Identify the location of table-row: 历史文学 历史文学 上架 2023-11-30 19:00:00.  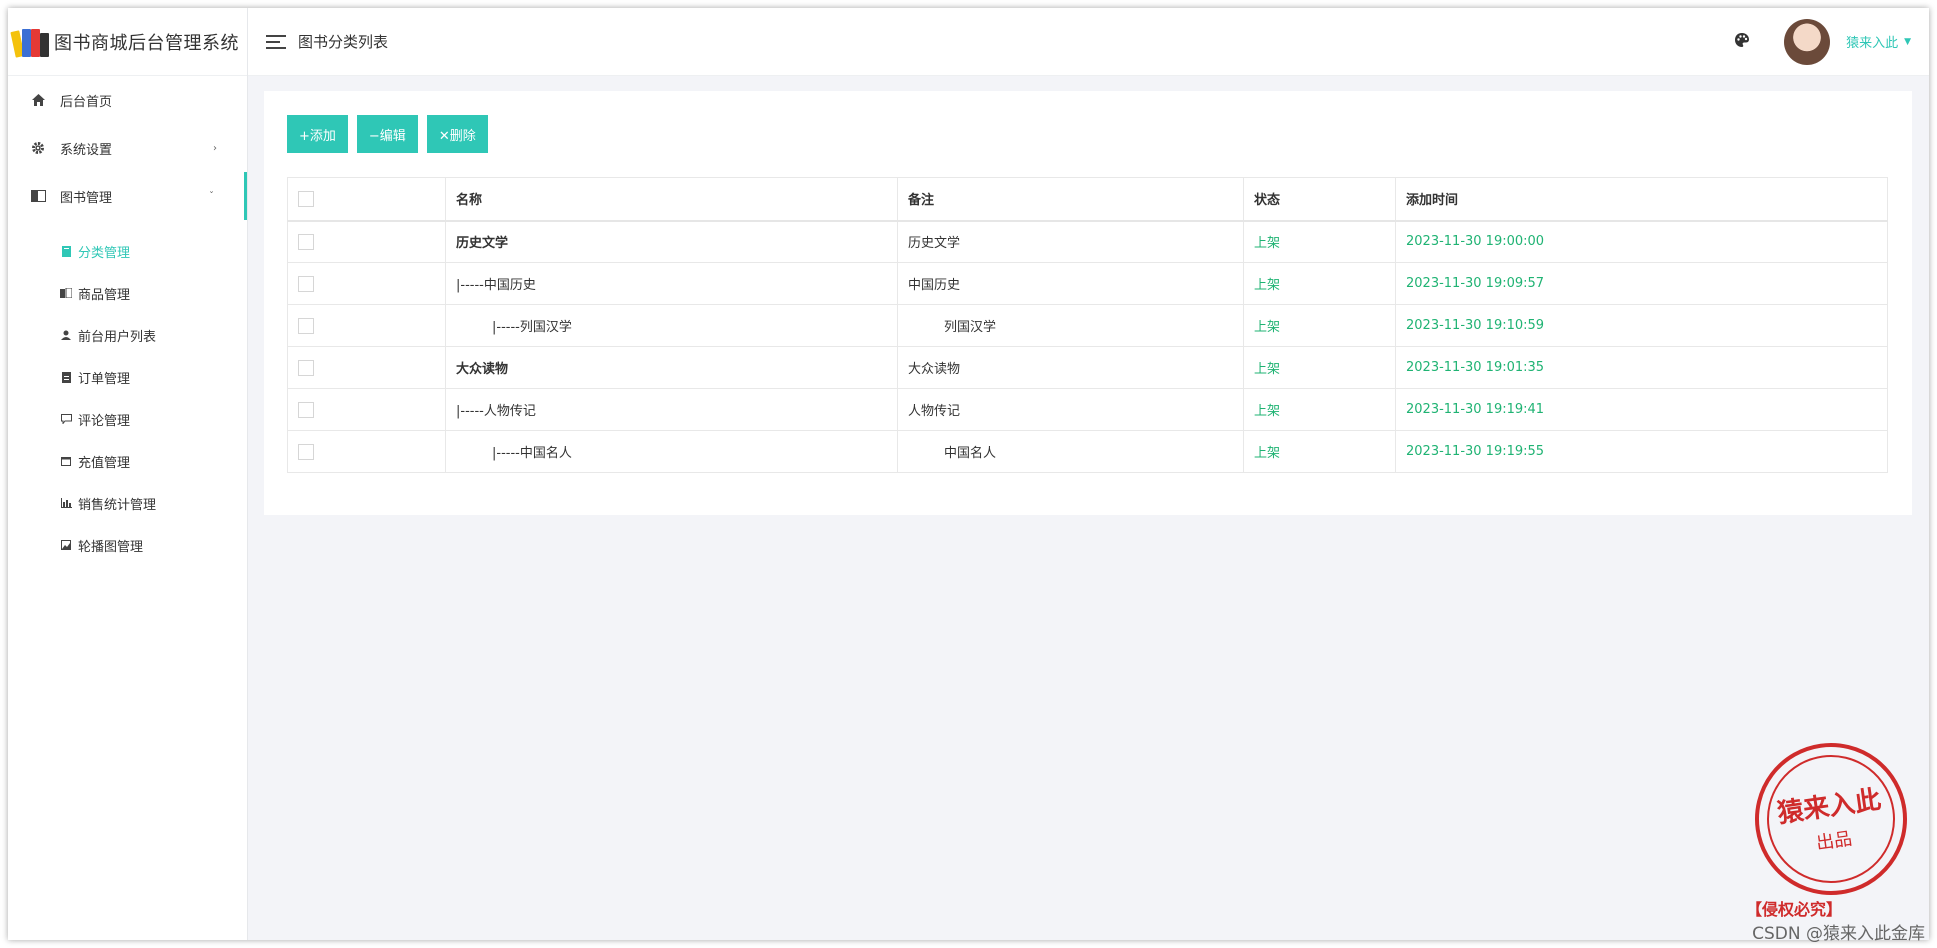
(1087, 241).